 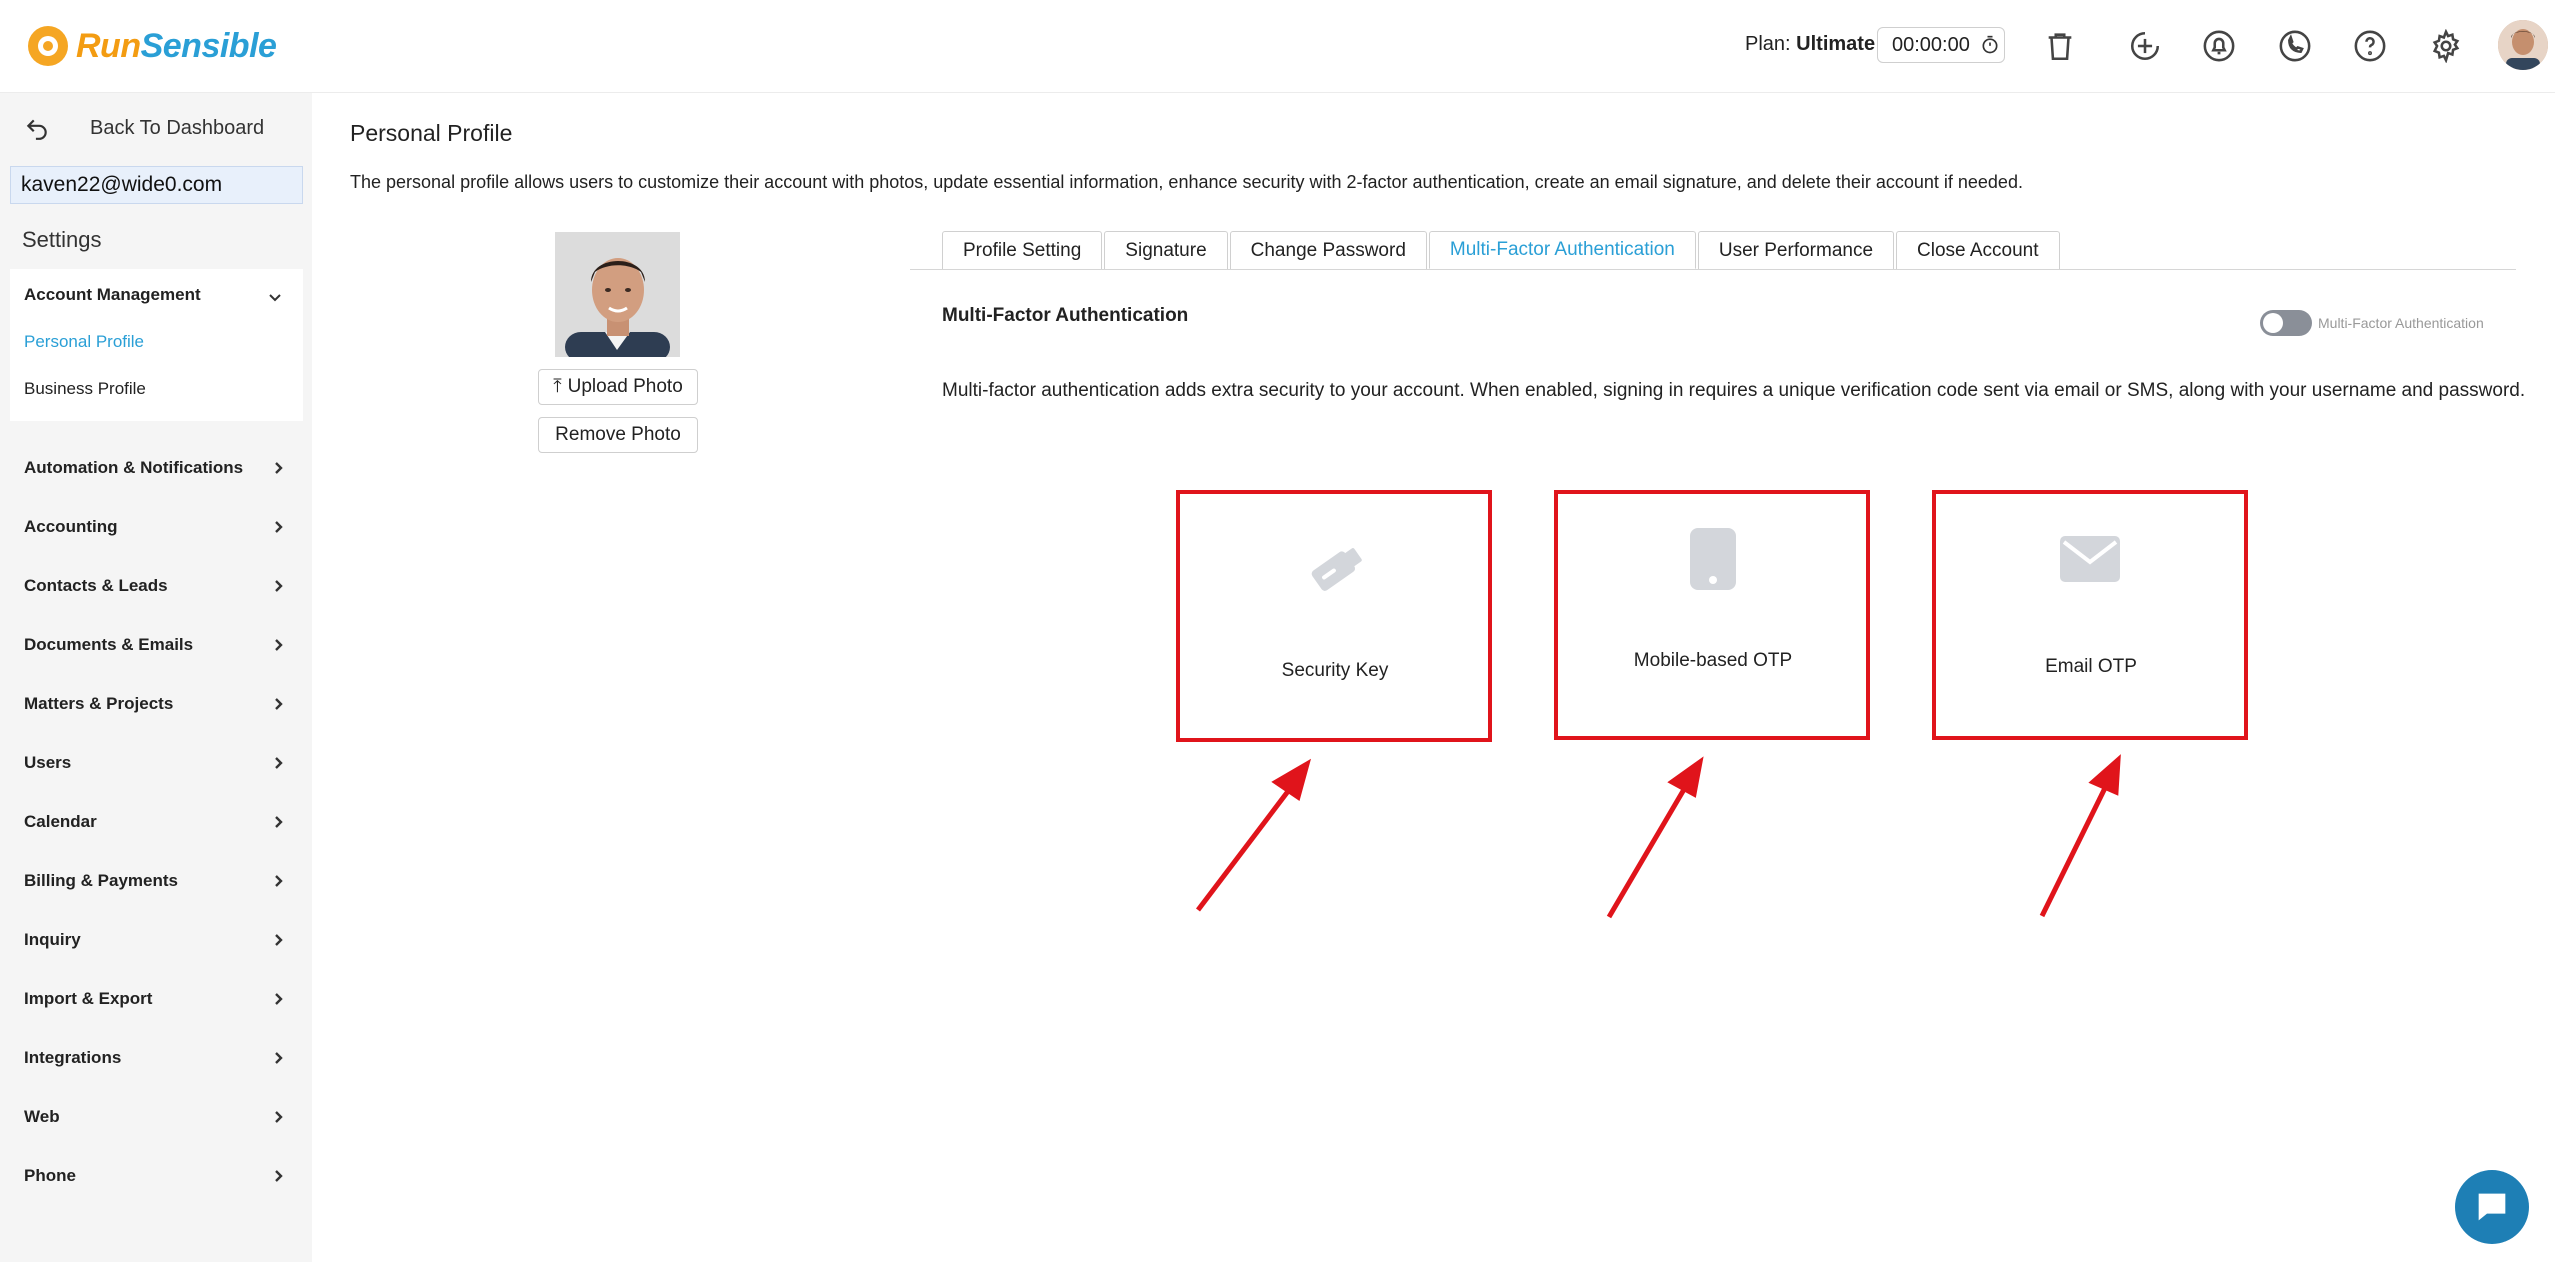 I want to click on sidebar-item-label: Phone, so click(x=50, y=1175).